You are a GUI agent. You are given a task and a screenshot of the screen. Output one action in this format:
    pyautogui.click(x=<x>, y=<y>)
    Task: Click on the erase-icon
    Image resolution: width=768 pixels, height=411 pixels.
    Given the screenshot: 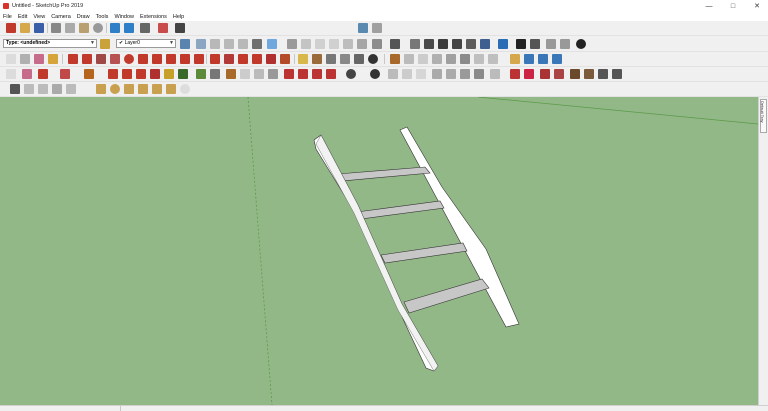 What is the action you would take?
    pyautogui.click(x=98, y=28)
    